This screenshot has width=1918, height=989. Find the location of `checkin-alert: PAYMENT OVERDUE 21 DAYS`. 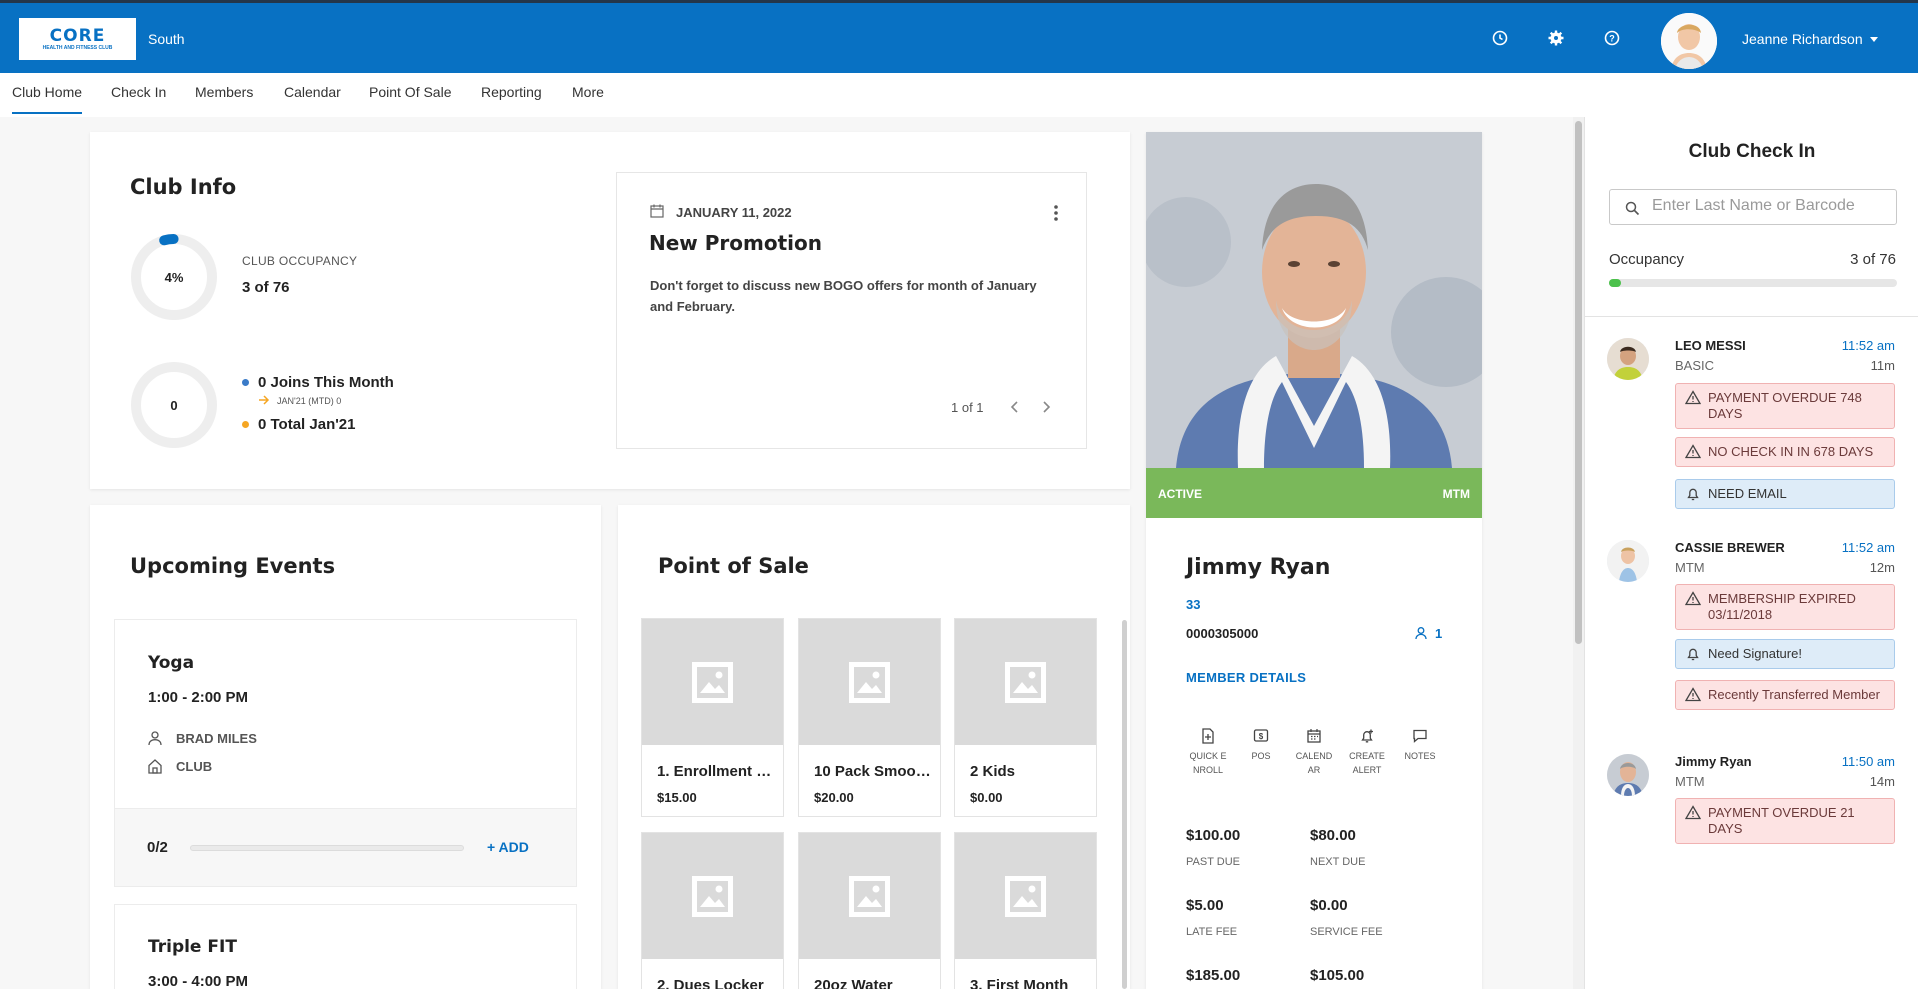

checkin-alert: PAYMENT OVERDUE 21 DAYS is located at coordinates (1785, 821).